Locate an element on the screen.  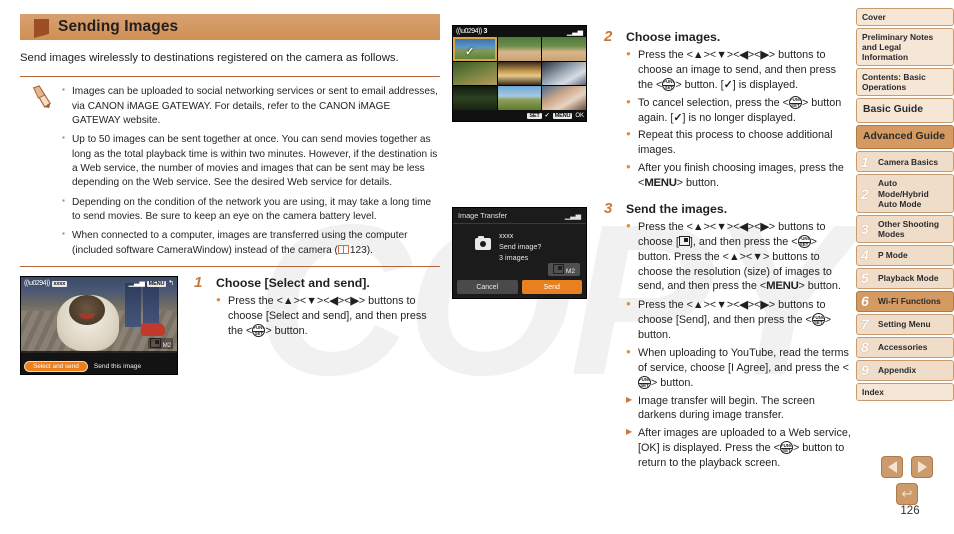
sidebar-item-label: Appendix is located at coordinates (897, 370).